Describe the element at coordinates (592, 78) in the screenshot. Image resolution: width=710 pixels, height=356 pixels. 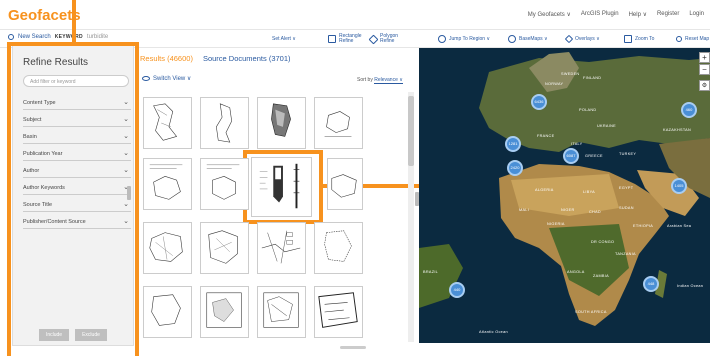
I see `map-label: FINLAND` at that location.